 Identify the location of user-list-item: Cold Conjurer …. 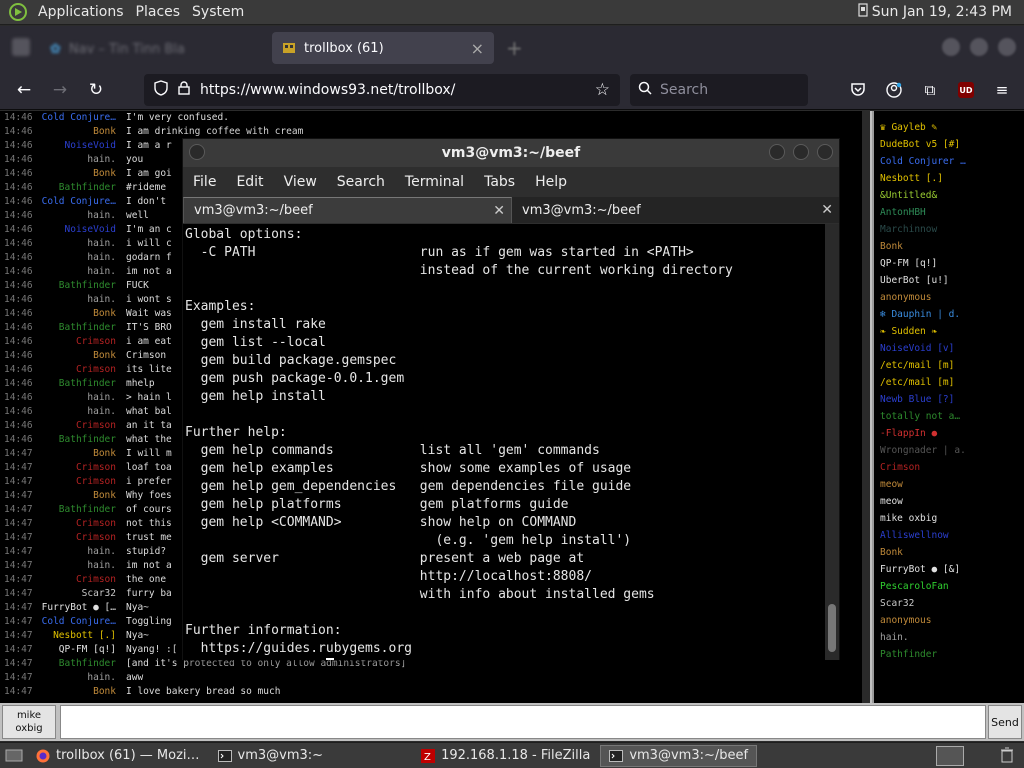
(952, 161).